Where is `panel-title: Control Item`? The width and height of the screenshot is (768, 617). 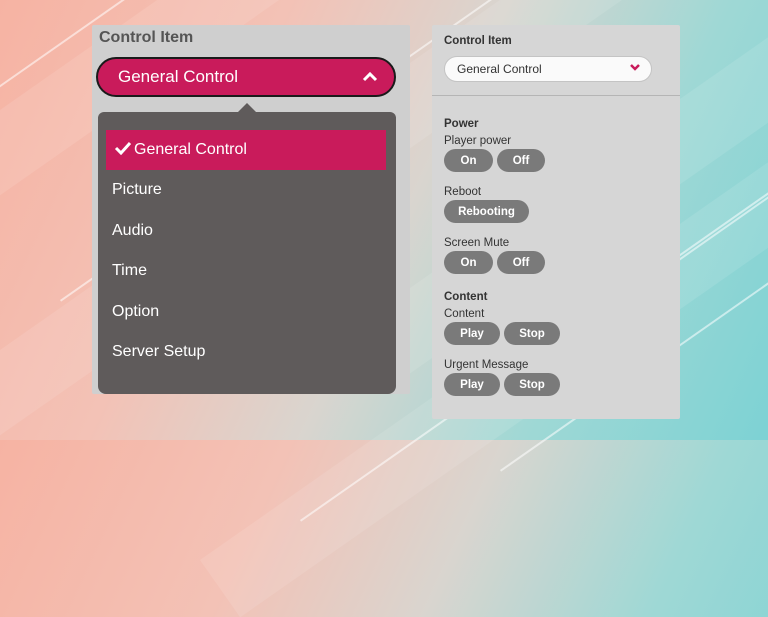 panel-title: Control Item is located at coordinates (478, 41).